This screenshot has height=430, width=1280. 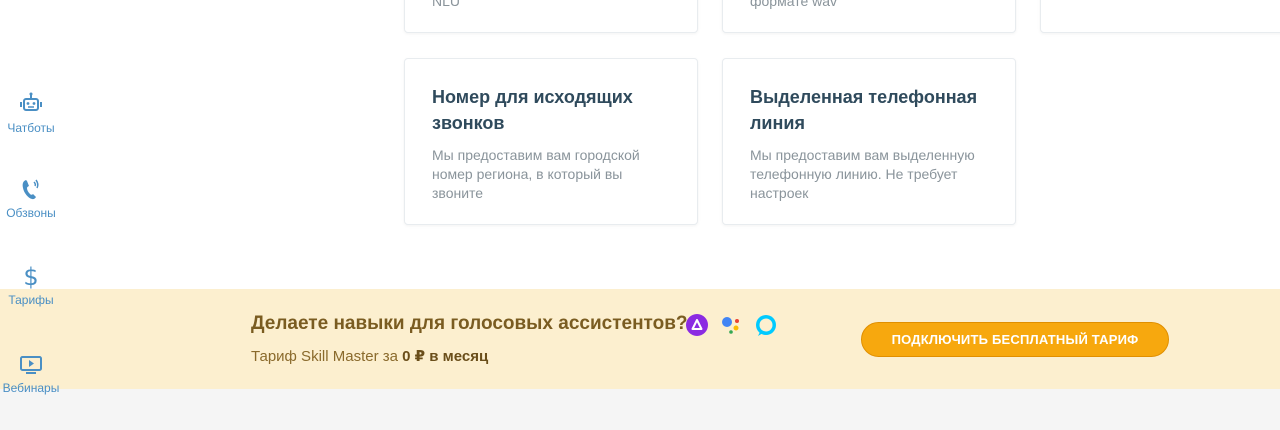 What do you see at coordinates (31, 300) in the screenshot?
I see `sidebar-item-label: Тарифы` at bounding box center [31, 300].